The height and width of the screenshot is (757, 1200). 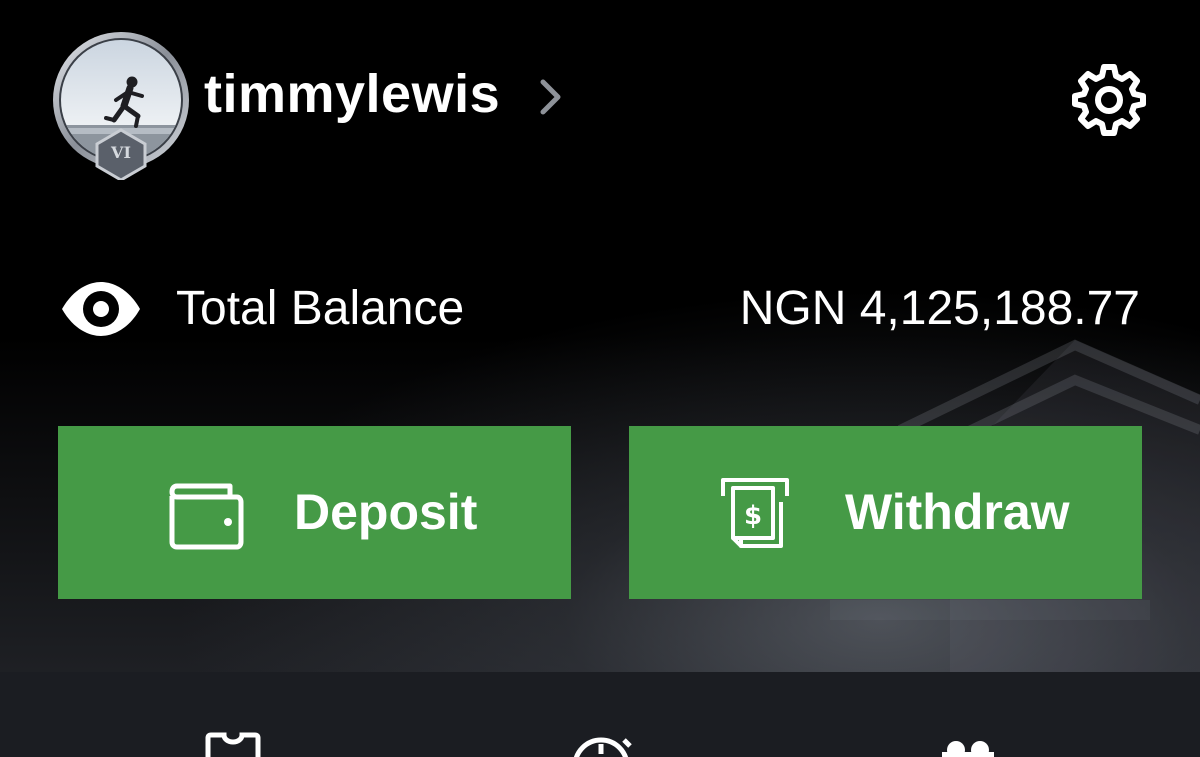 I want to click on gear-icon, so click(x=1109, y=99).